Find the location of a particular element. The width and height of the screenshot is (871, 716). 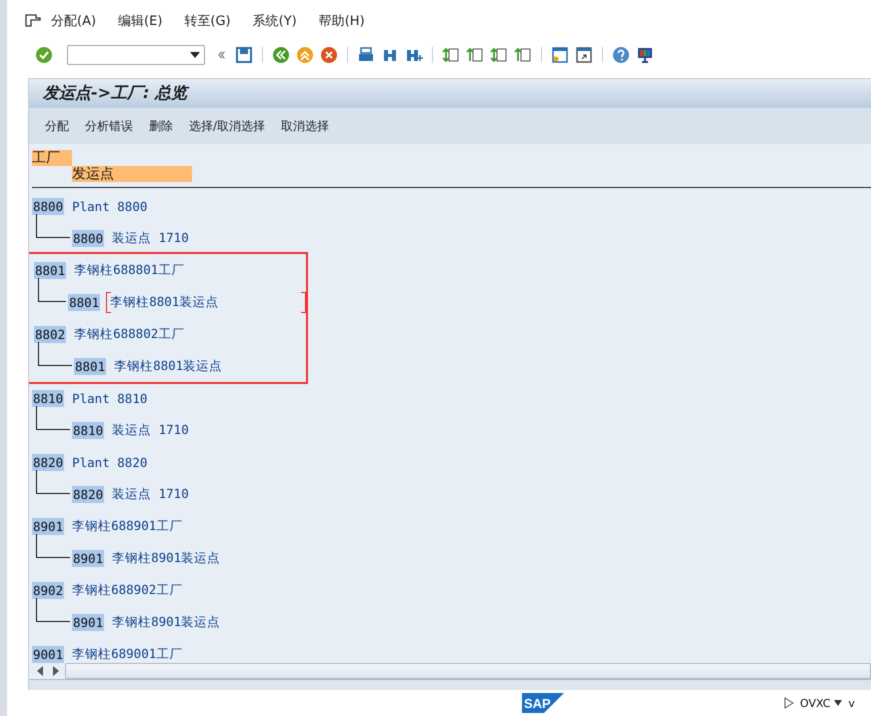

scrollbar is located at coordinates (468, 671).